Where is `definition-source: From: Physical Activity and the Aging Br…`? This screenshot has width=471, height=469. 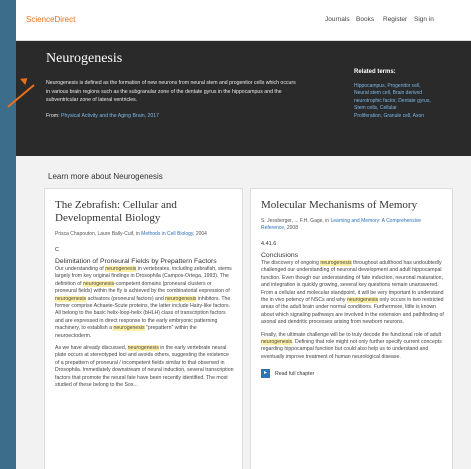 definition-source: From: Physical Activity and the Aging Br… is located at coordinates (102, 116).